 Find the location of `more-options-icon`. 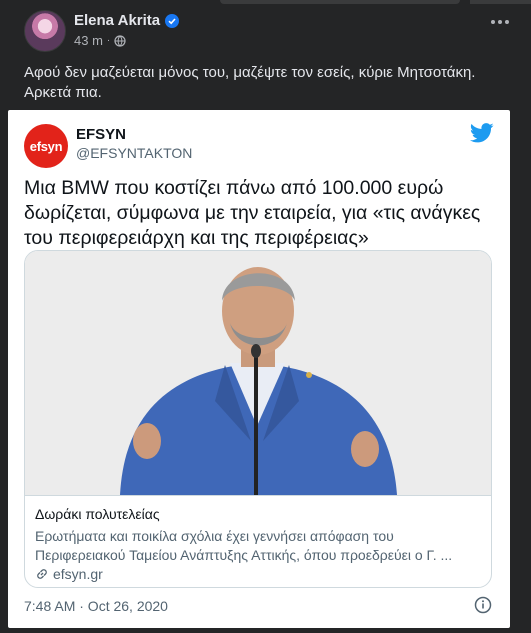

more-options-icon is located at coordinates (500, 22).